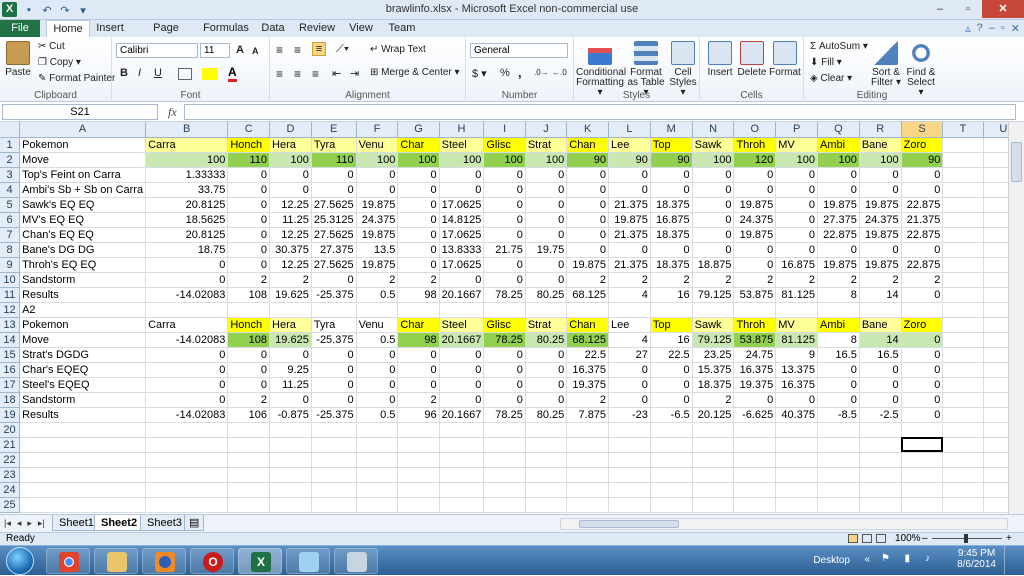 The image size is (1024, 576). What do you see at coordinates (319, 49) in the screenshot?
I see `bottom-align-icon: ≡` at bounding box center [319, 49].